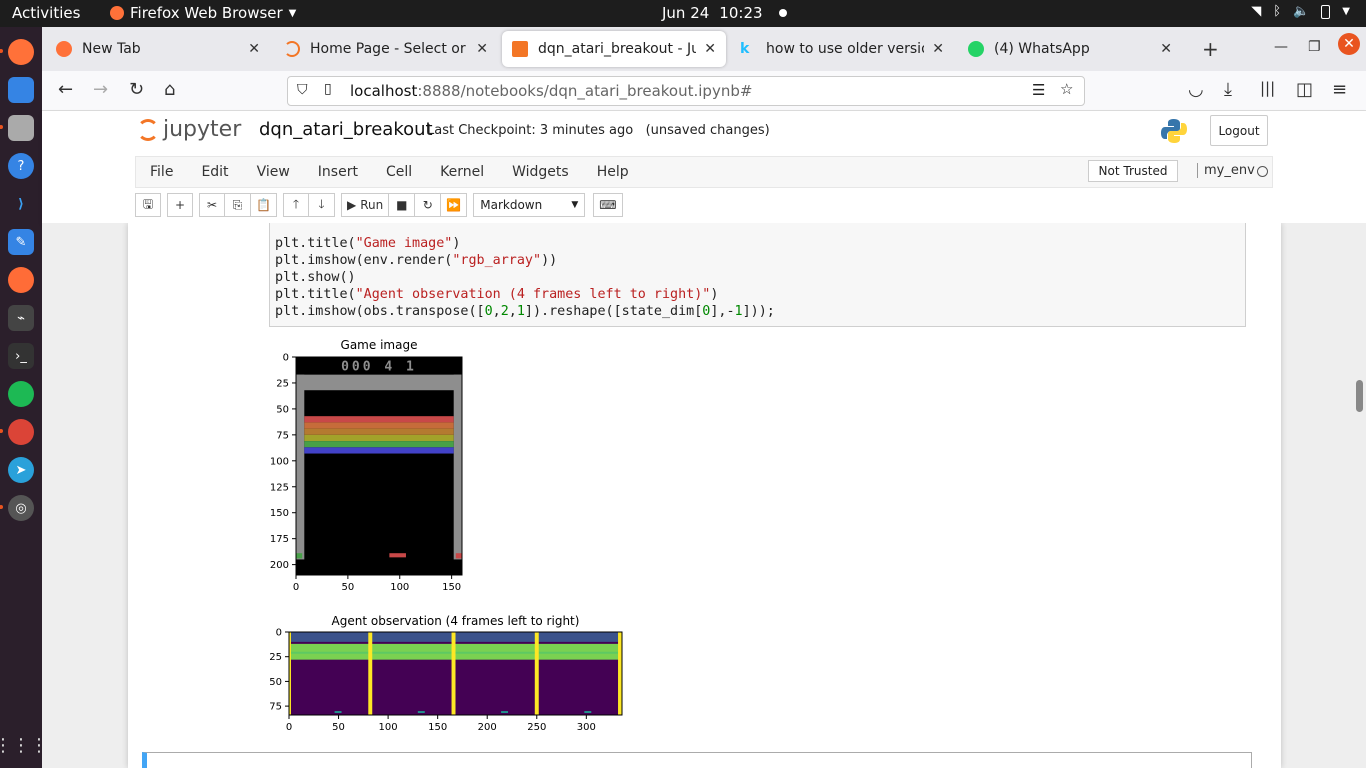 The height and width of the screenshot is (768, 1366). What do you see at coordinates (17, 52) in the screenshot?
I see `dock-firefox` at bounding box center [17, 52].